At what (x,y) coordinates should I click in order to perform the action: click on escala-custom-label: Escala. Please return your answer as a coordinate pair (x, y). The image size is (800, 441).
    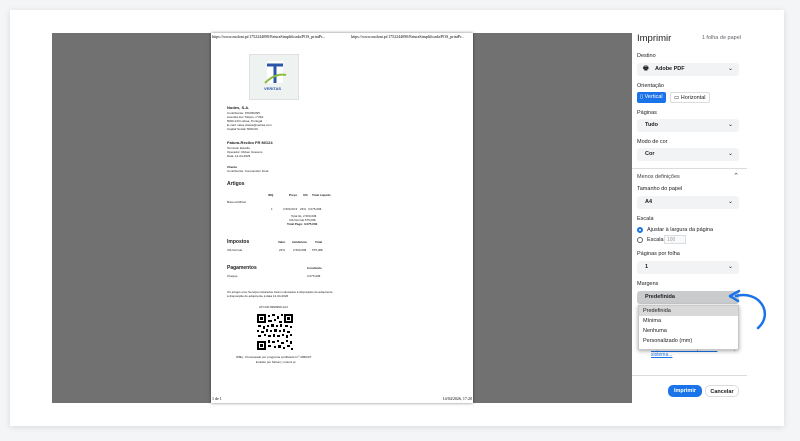
    Looking at the image, I should click on (655, 240).